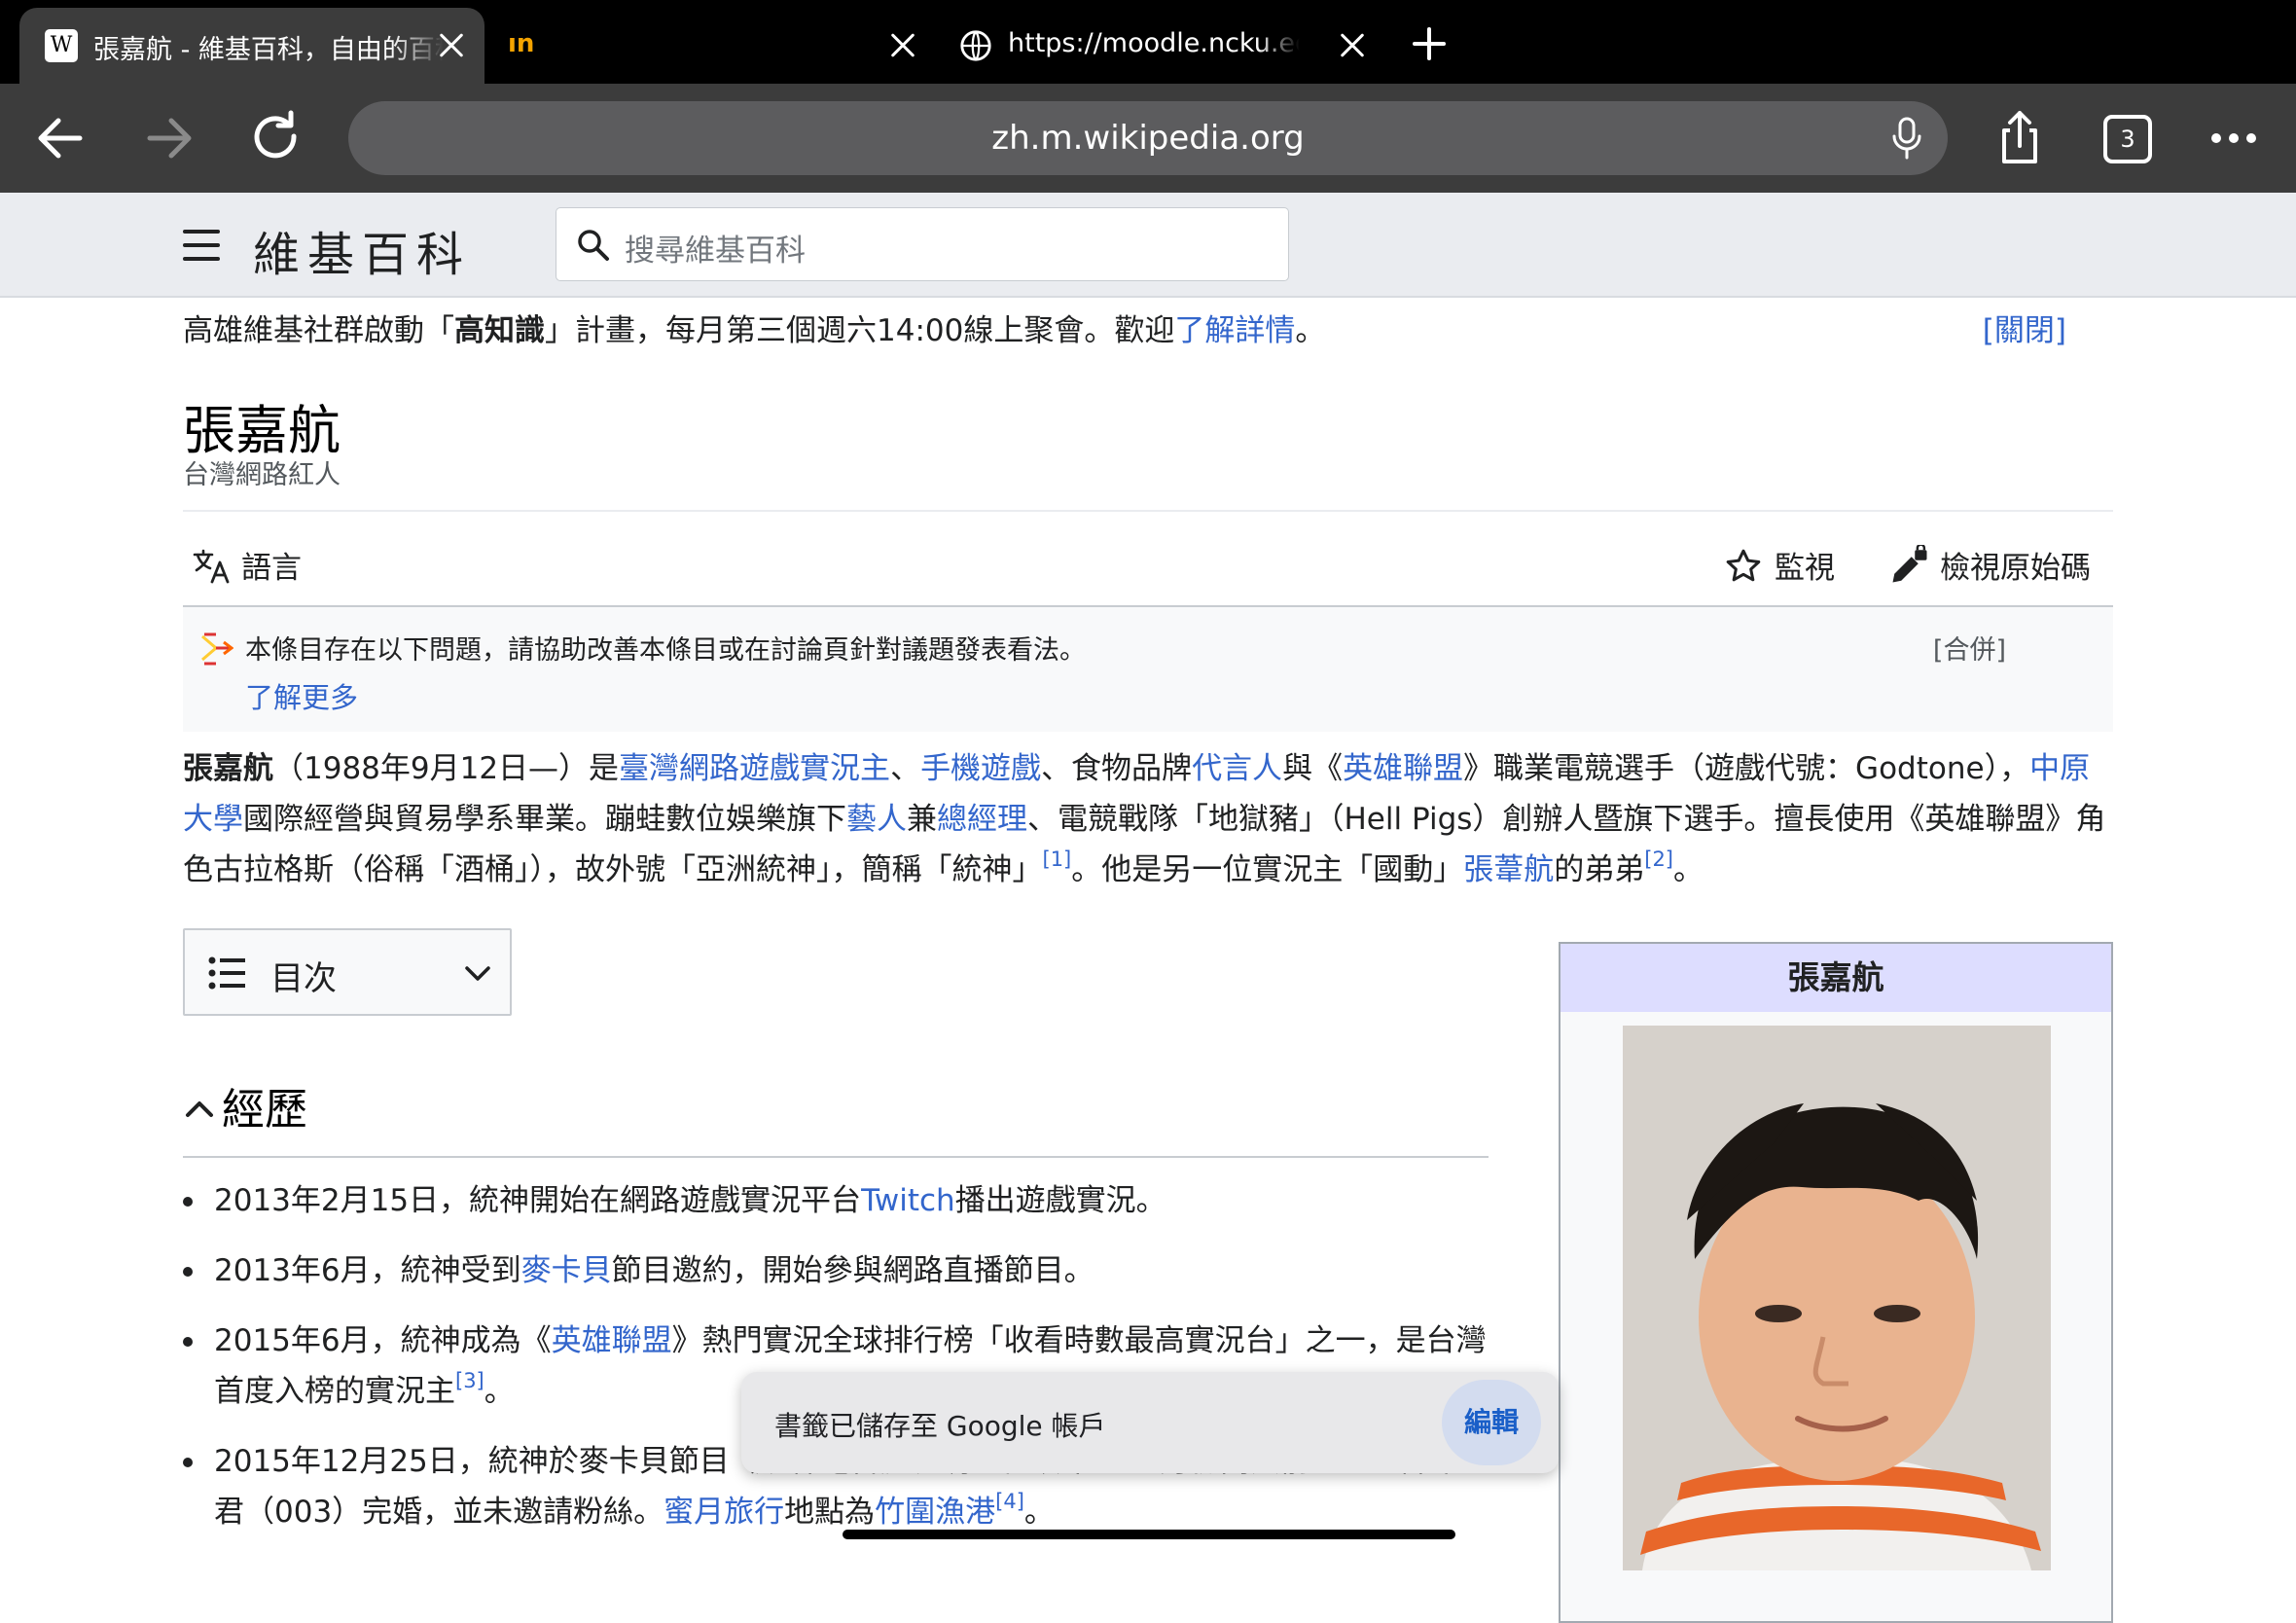  I want to click on new-tab-icon, so click(1429, 43).